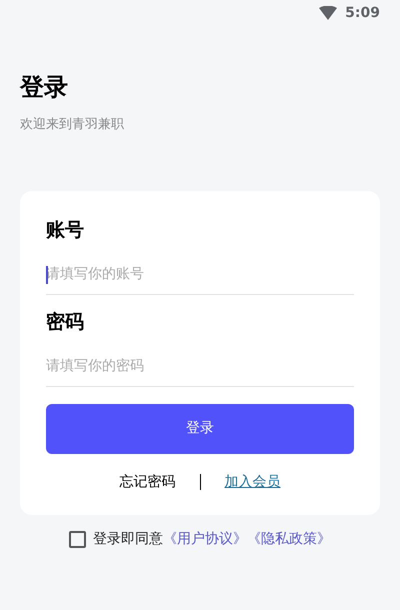  Describe the element at coordinates (200, 366) in the screenshot. I see `input-field: 请填写你的密码` at that location.